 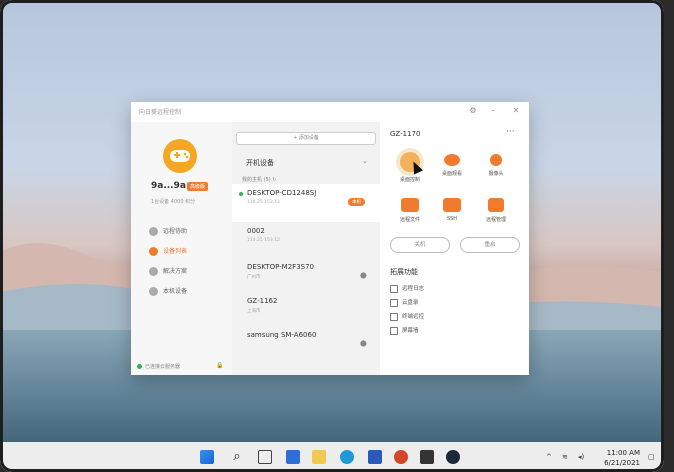 What do you see at coordinates (410, 170) in the screenshot?
I see `desktop-control-button: 桌面控制` at bounding box center [410, 170].